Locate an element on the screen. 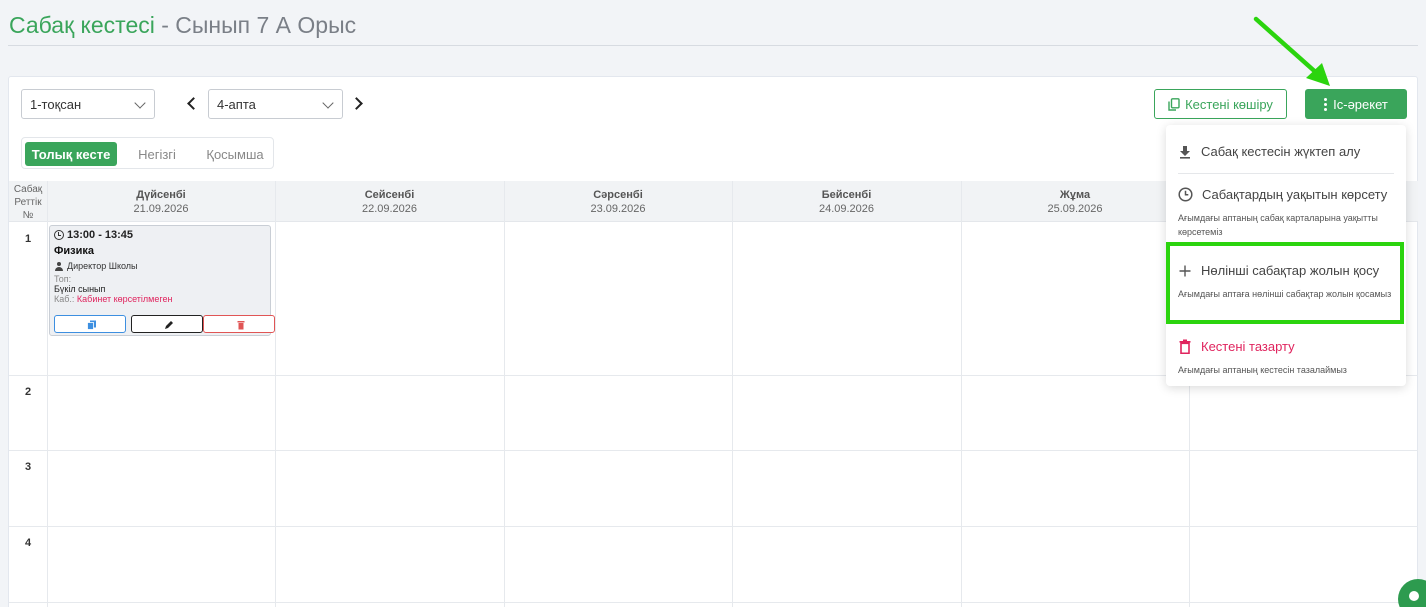 The height and width of the screenshot is (607, 1426). day-header: Сейсенбі 22.09.2026 is located at coordinates (389, 202).